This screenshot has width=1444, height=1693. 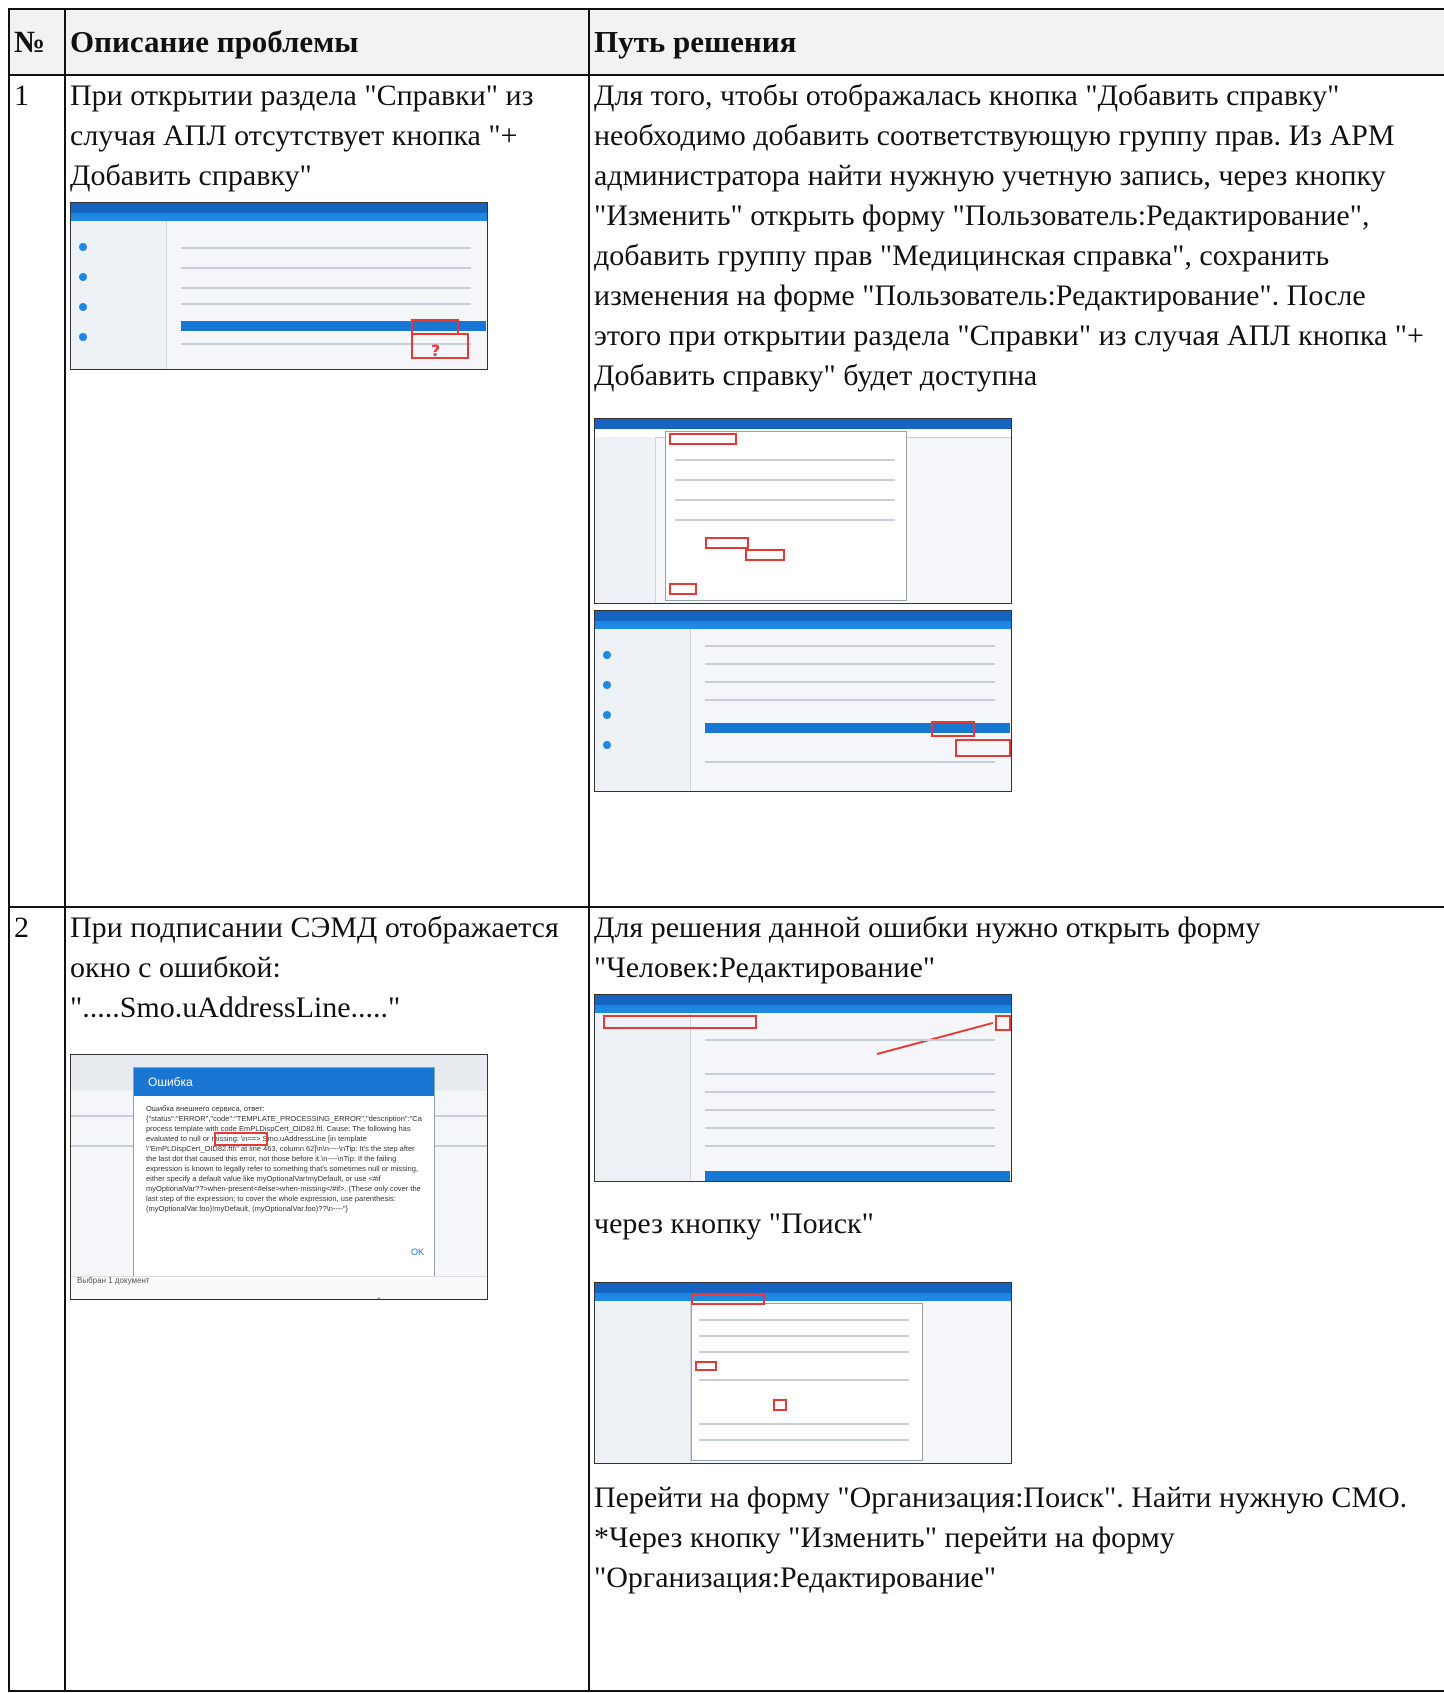 I want to click on header-solution: Путь решения, so click(x=1016, y=42).